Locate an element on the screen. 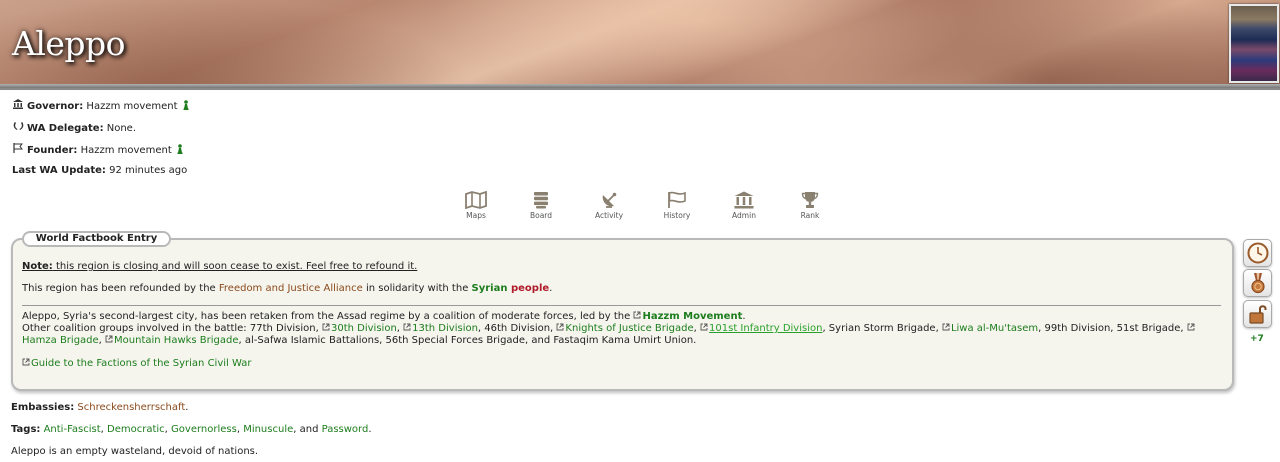 The width and height of the screenshot is (1280, 462). update-line: Last WA Update: 92 minutes ago is located at coordinates (99, 170).